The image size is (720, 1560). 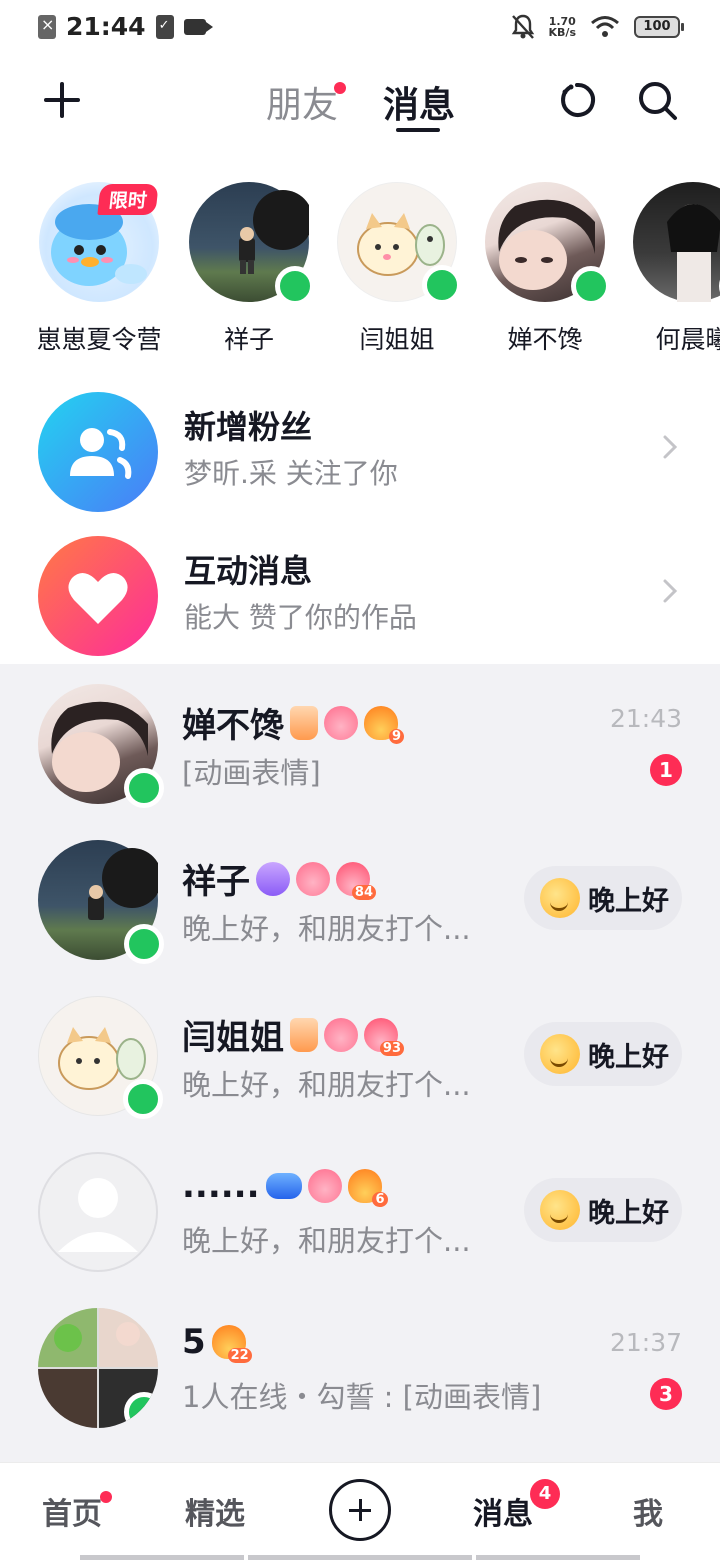 I want to click on heart-icon, so click(x=98, y=598).